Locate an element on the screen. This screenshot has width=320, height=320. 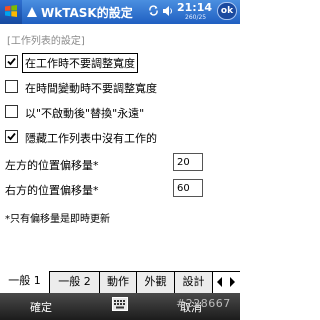
tab-scroll-right-icon is located at coordinates (232, 282).